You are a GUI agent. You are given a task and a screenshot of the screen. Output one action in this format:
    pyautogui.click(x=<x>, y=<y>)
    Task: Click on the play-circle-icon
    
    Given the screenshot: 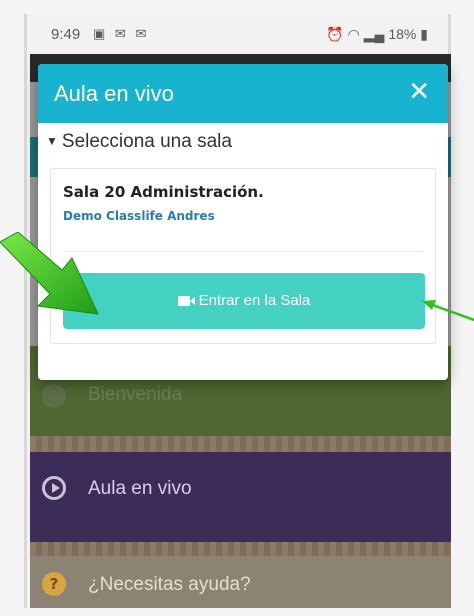 What is the action you would take?
    pyautogui.click(x=54, y=488)
    